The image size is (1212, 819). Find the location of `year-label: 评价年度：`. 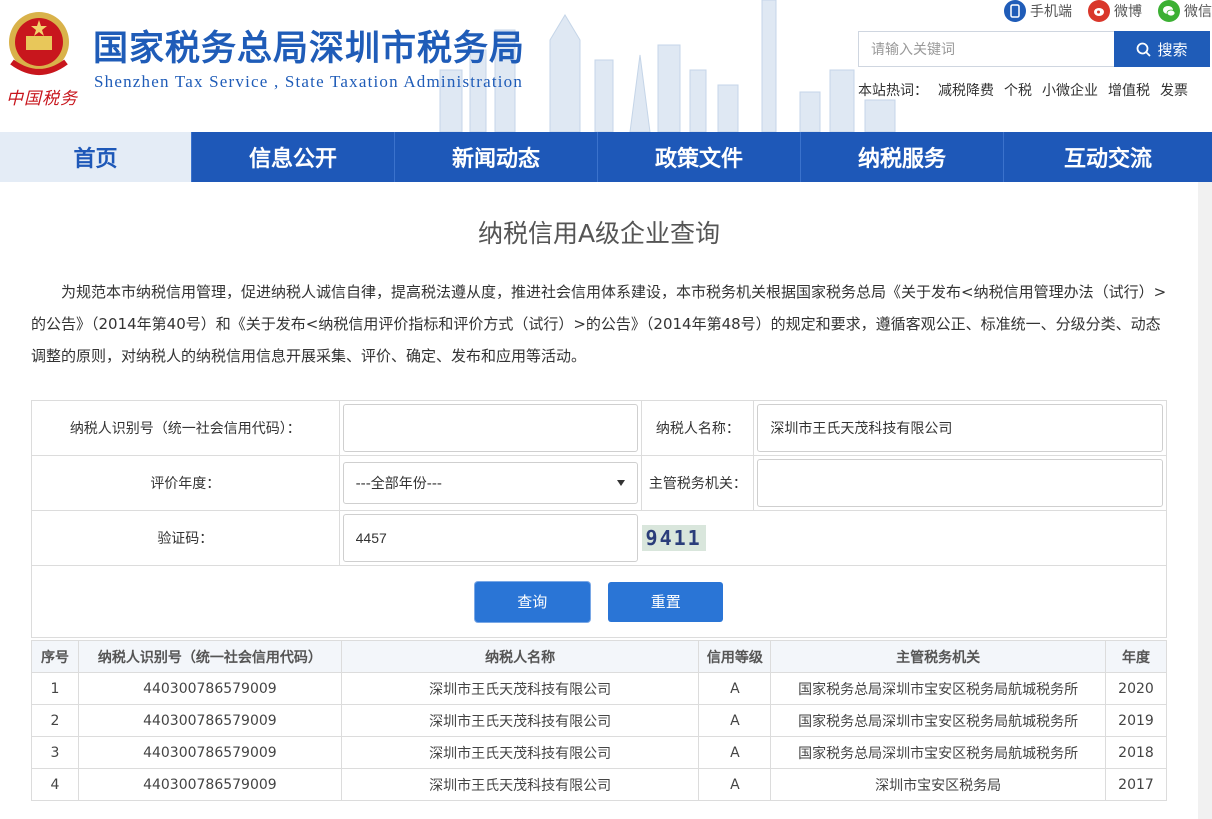

year-label: 评价年度： is located at coordinates (185, 483).